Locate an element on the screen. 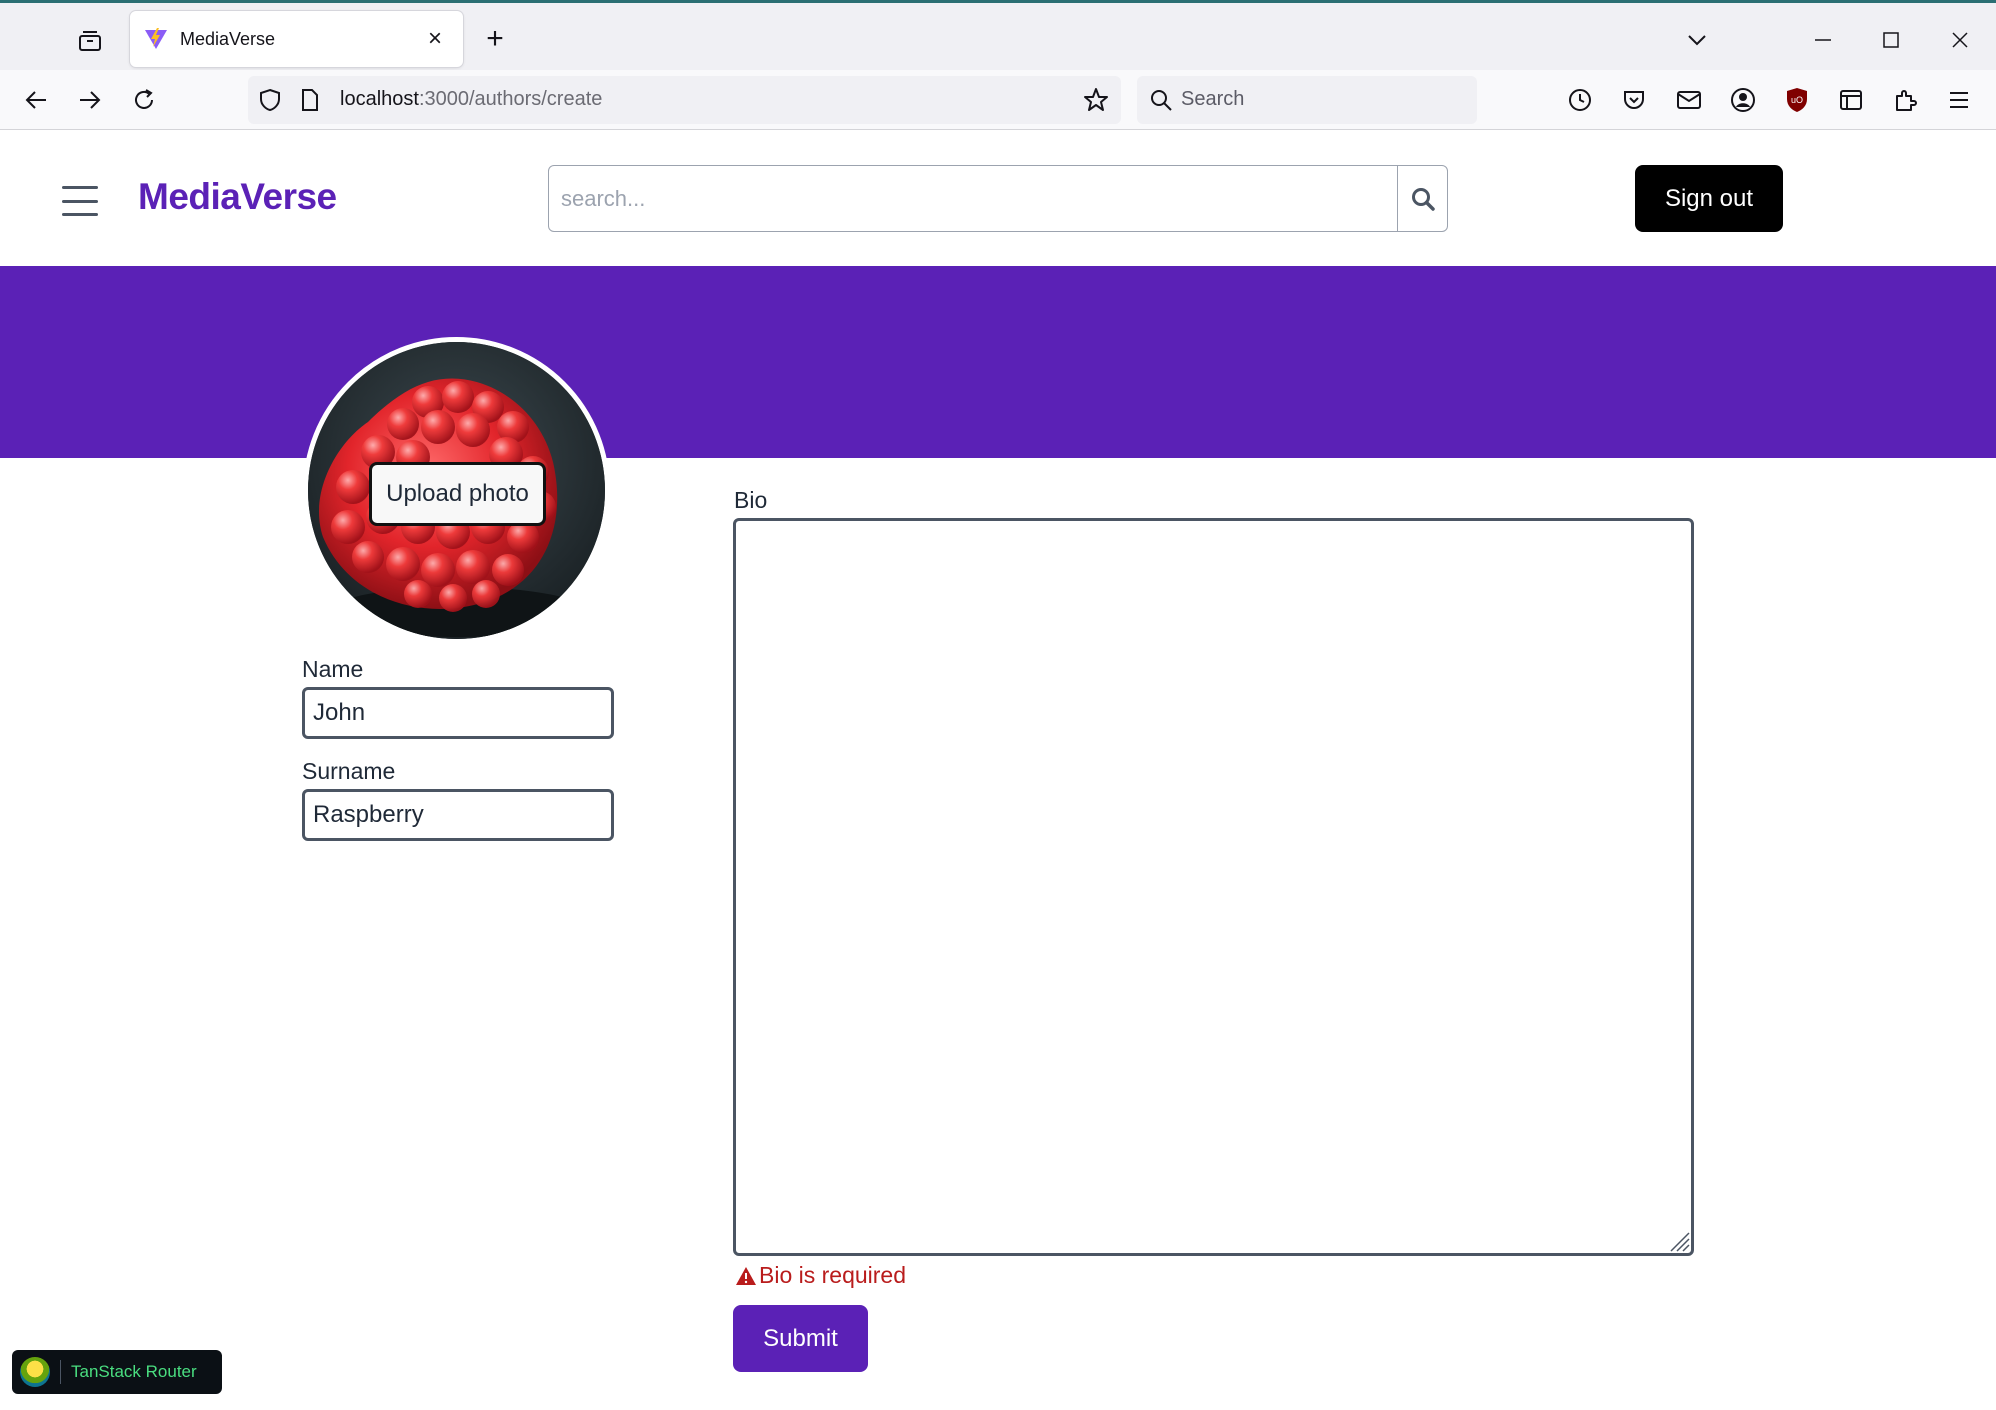 Image resolution: width=1996 pixels, height=1410 pixels. surname-input is located at coordinates (458, 815).